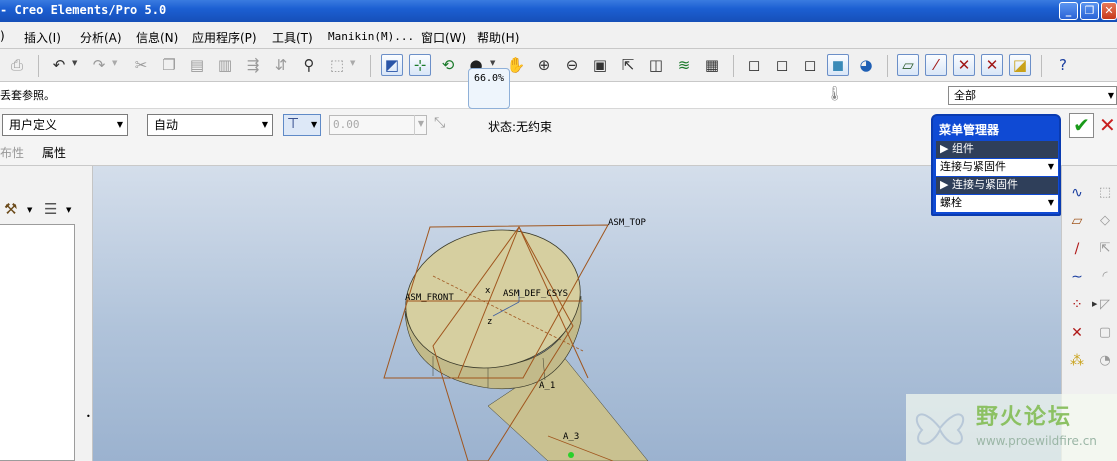 This screenshot has width=1117, height=461. Describe the element at coordinates (866, 65) in the screenshot. I see `enhanced-realism-icon: ◕` at that location.